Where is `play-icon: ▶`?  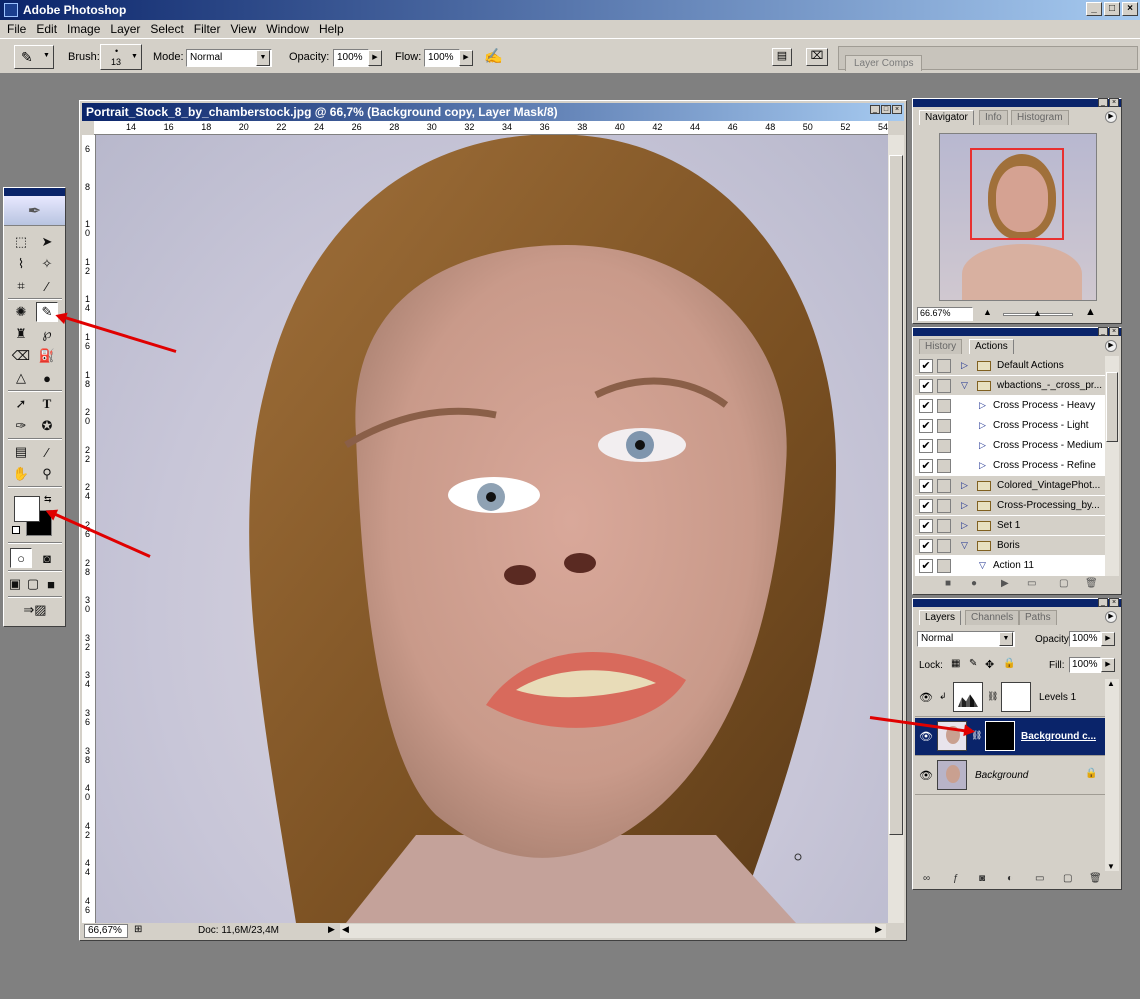
play-icon: ▶ is located at coordinates (1005, 583).